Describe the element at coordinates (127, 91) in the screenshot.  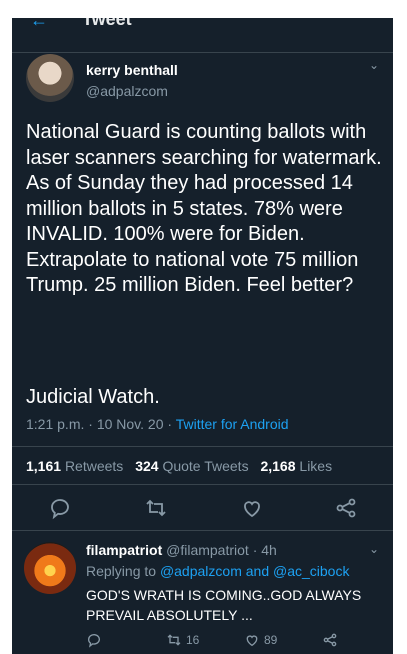
I see `author-handle: @adpalzcom` at that location.